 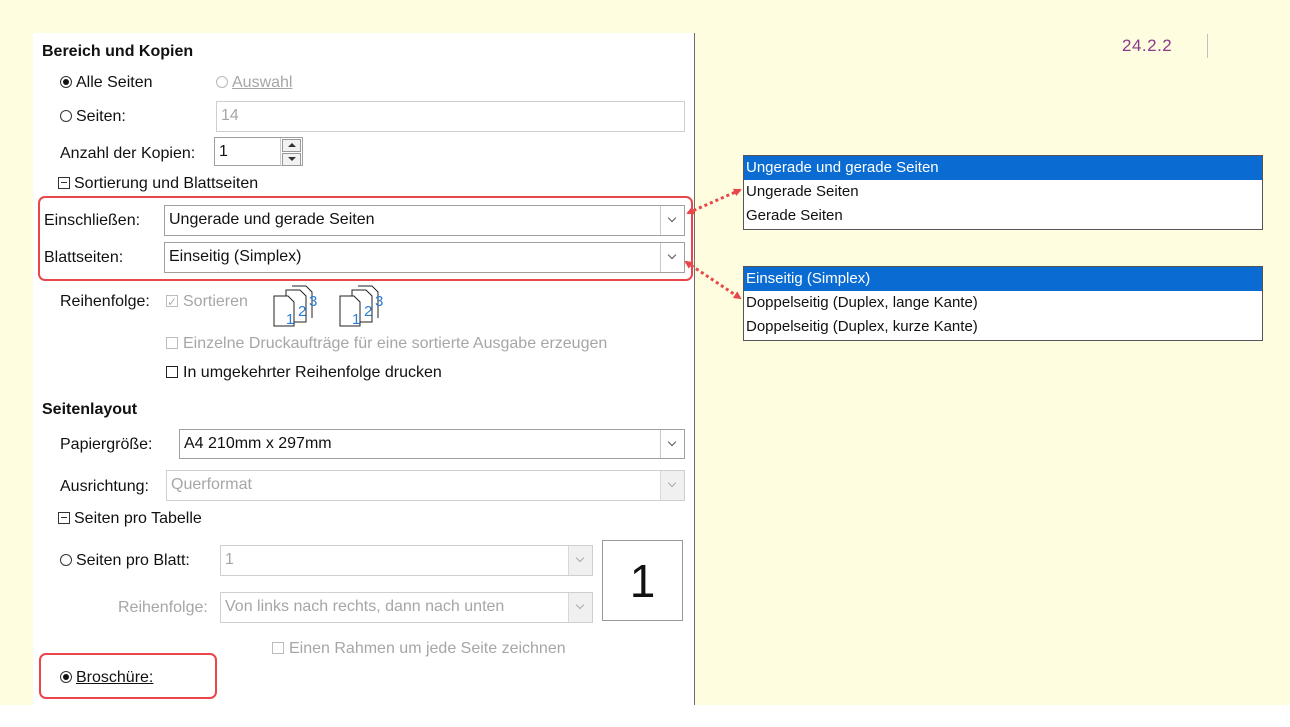 I want to click on pages-per-table-label: Seiten pro Tabelle, so click(x=138, y=518).